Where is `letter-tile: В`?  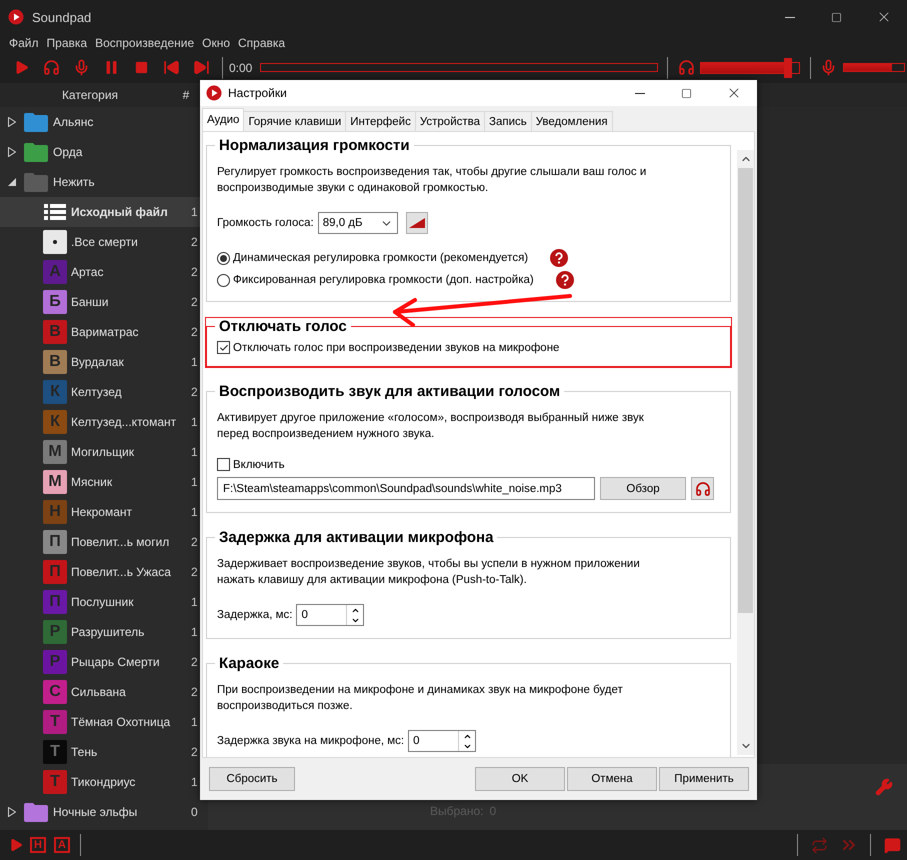
letter-tile: В is located at coordinates (55, 332).